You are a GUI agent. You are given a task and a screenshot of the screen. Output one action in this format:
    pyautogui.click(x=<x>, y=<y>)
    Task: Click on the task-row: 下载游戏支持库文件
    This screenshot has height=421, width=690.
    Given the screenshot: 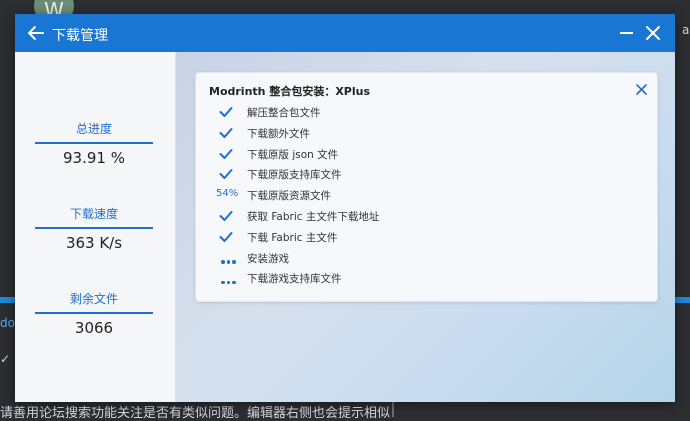 What is the action you would take?
    pyautogui.click(x=416, y=278)
    